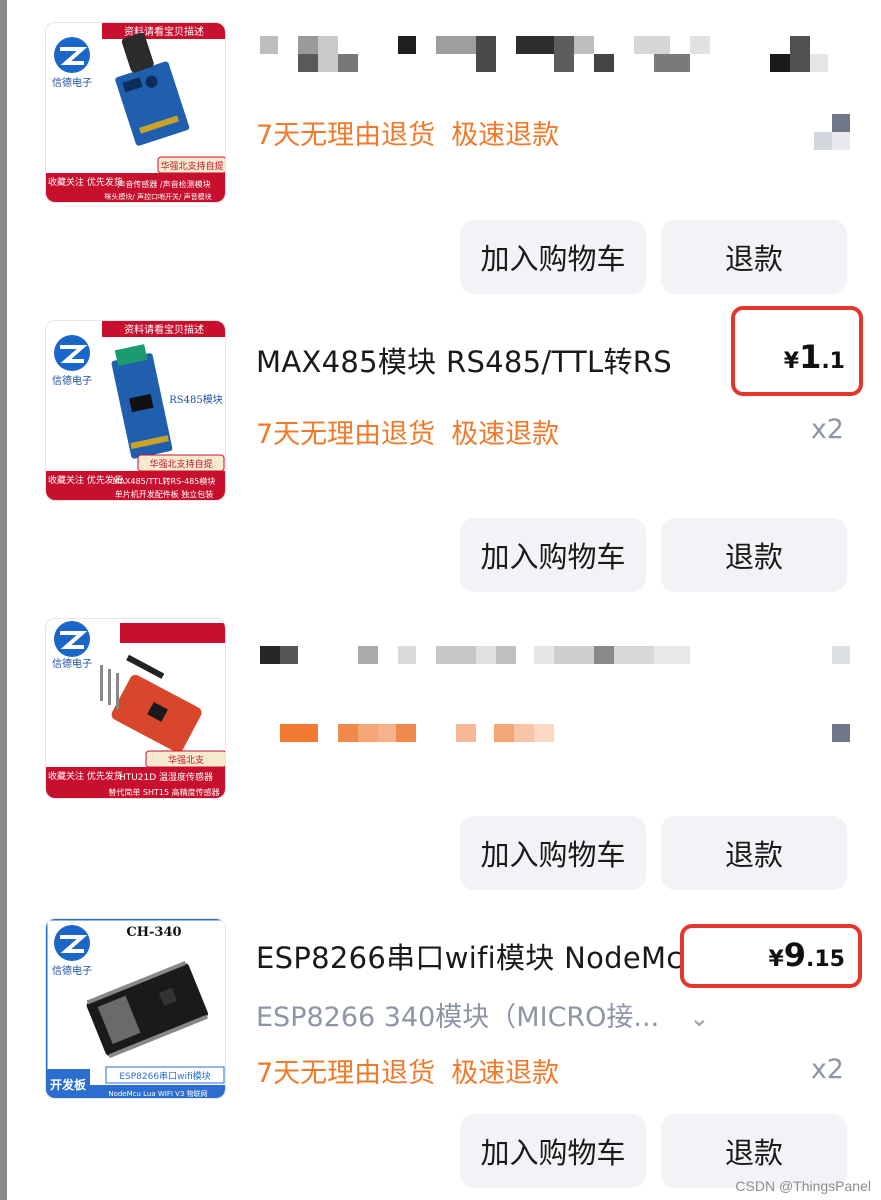 The height and width of the screenshot is (1200, 881). What do you see at coordinates (795, 955) in the screenshot?
I see `price-integer: 9` at bounding box center [795, 955].